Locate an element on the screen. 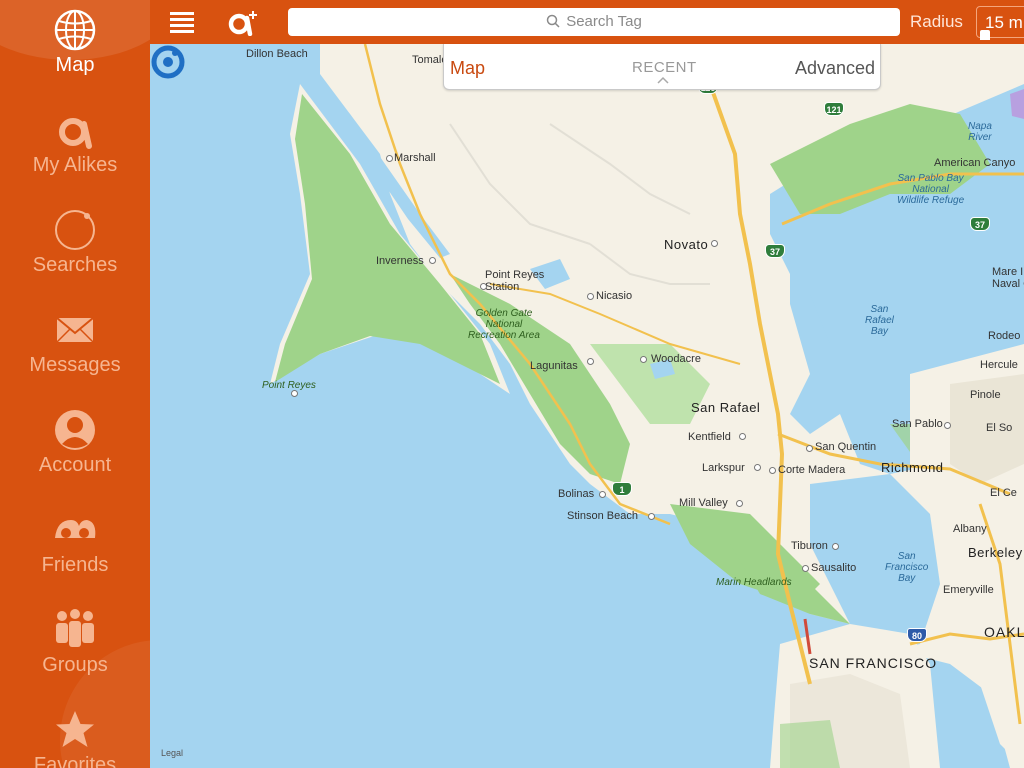  place-label: Albany is located at coordinates (970, 529).